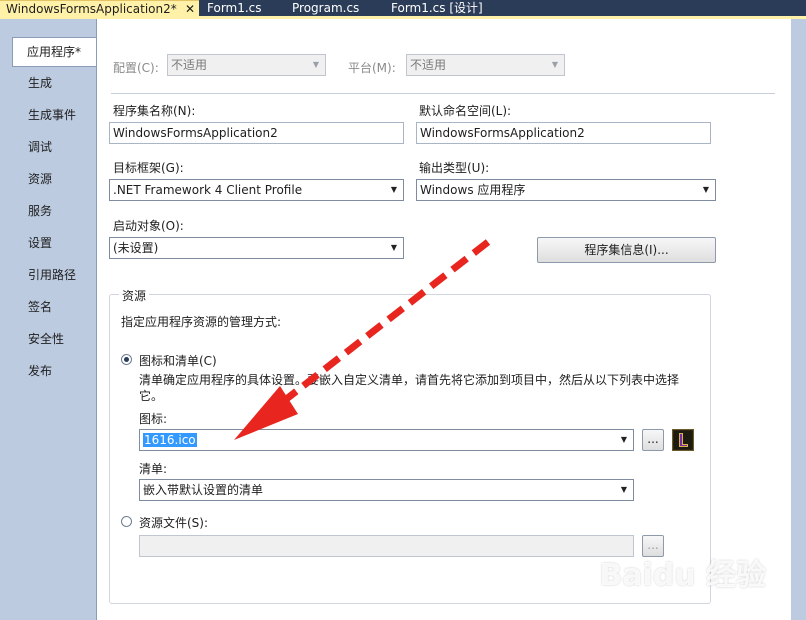 This screenshot has height=620, width=806. Describe the element at coordinates (375, 330) in the screenshot. I see `annotation-arrow-shaft` at that location.